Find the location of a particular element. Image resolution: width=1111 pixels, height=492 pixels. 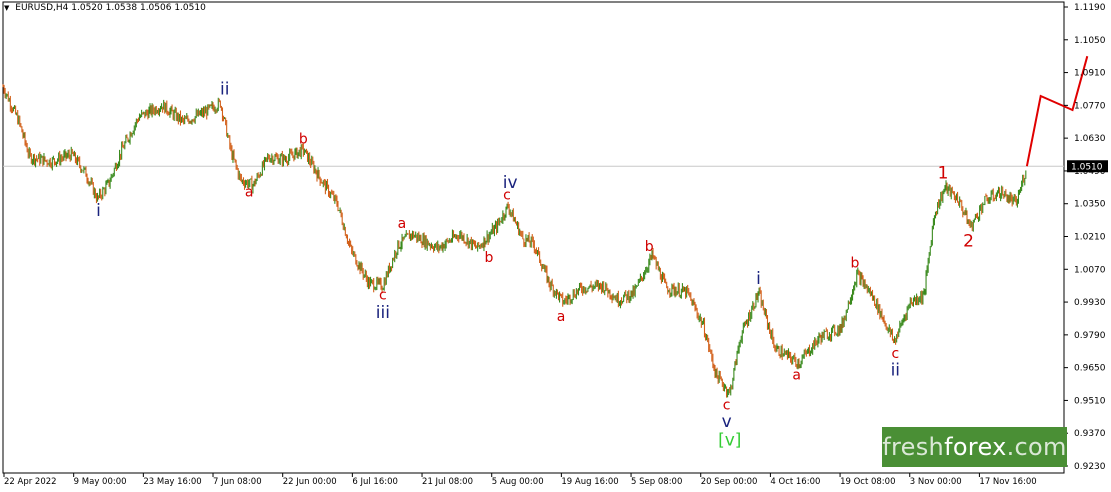

x-tick-label: 22 Jun 00:00 is located at coordinates (310, 482).